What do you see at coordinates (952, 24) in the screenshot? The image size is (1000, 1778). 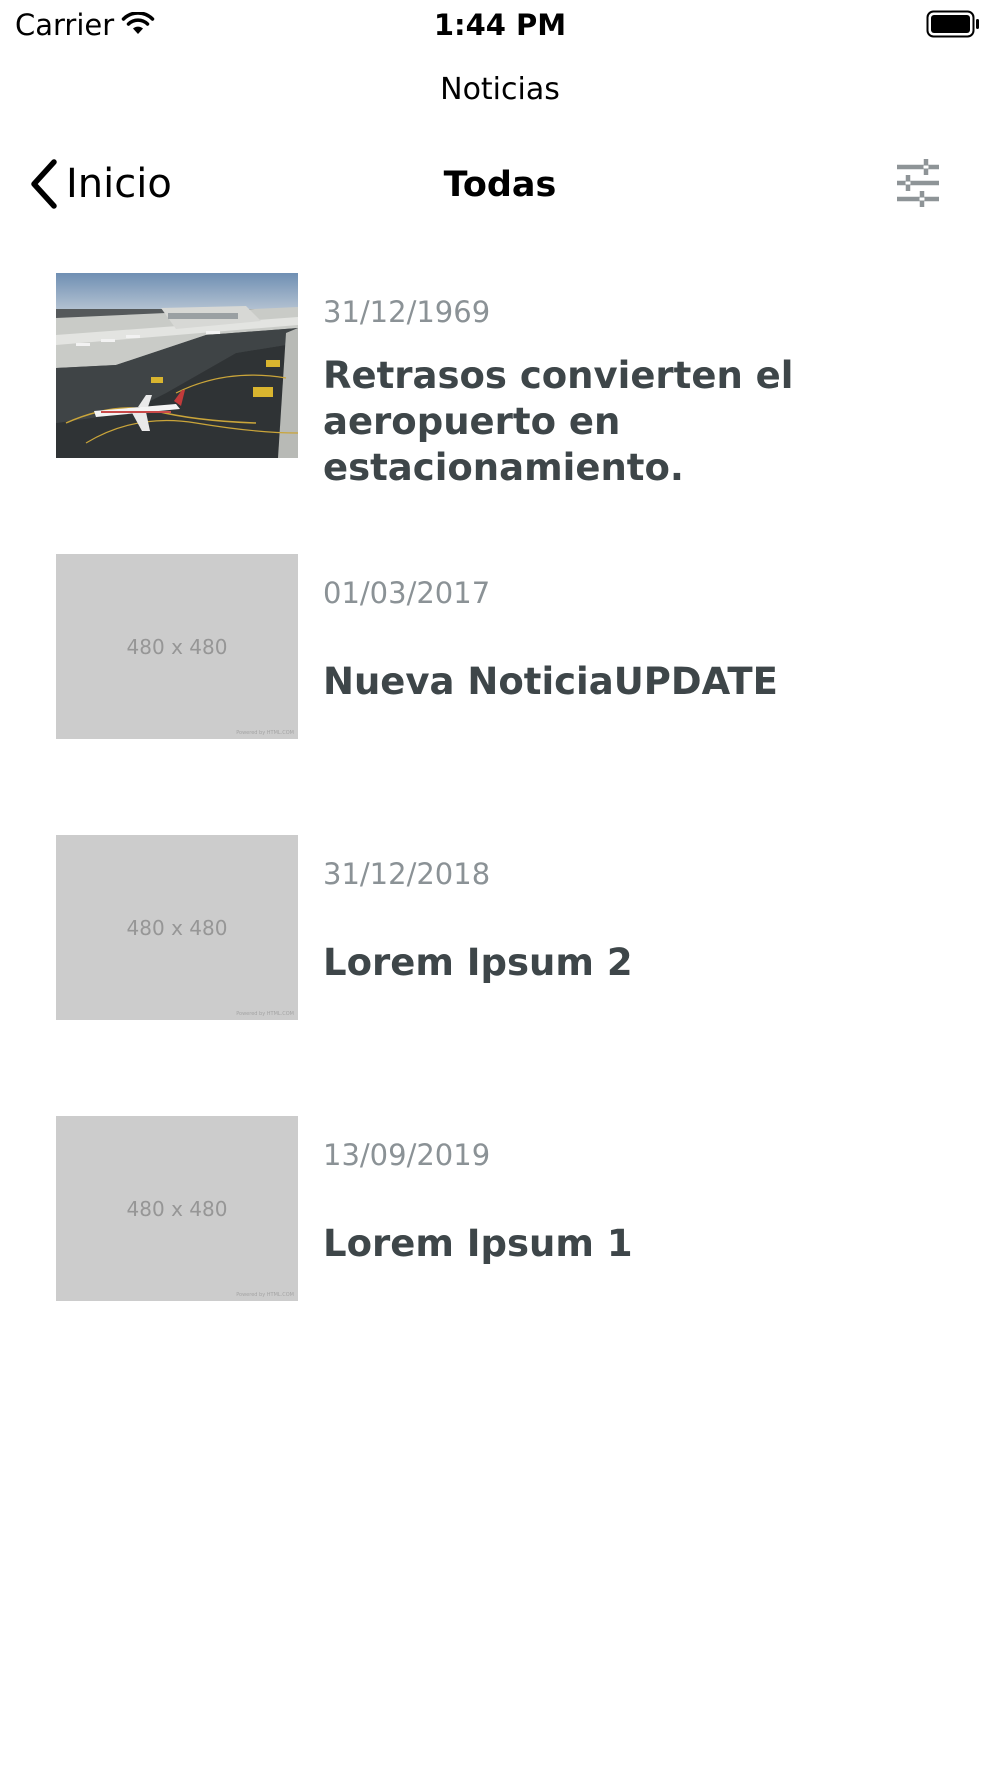 I see `battery-icon` at bounding box center [952, 24].